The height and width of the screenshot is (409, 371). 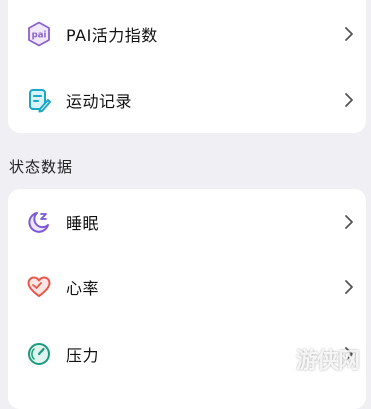 What do you see at coordinates (39, 100) in the screenshot?
I see `exercise-record-icon` at bounding box center [39, 100].